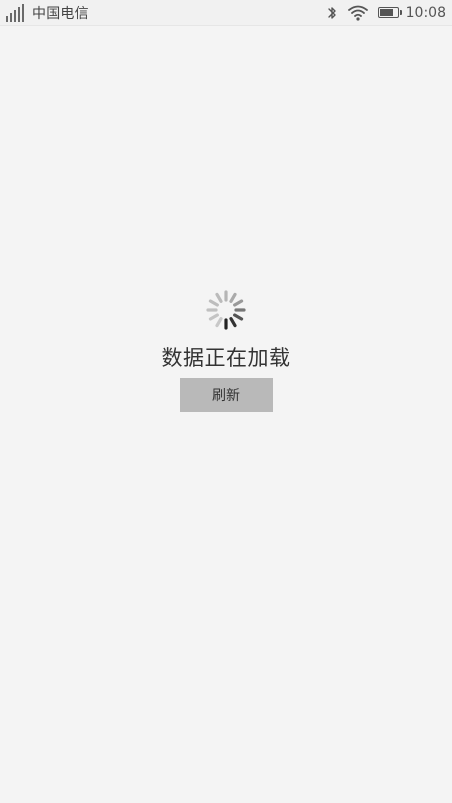 The image size is (452, 803). What do you see at coordinates (226, 310) in the screenshot?
I see `loading-spinner-icon` at bounding box center [226, 310].